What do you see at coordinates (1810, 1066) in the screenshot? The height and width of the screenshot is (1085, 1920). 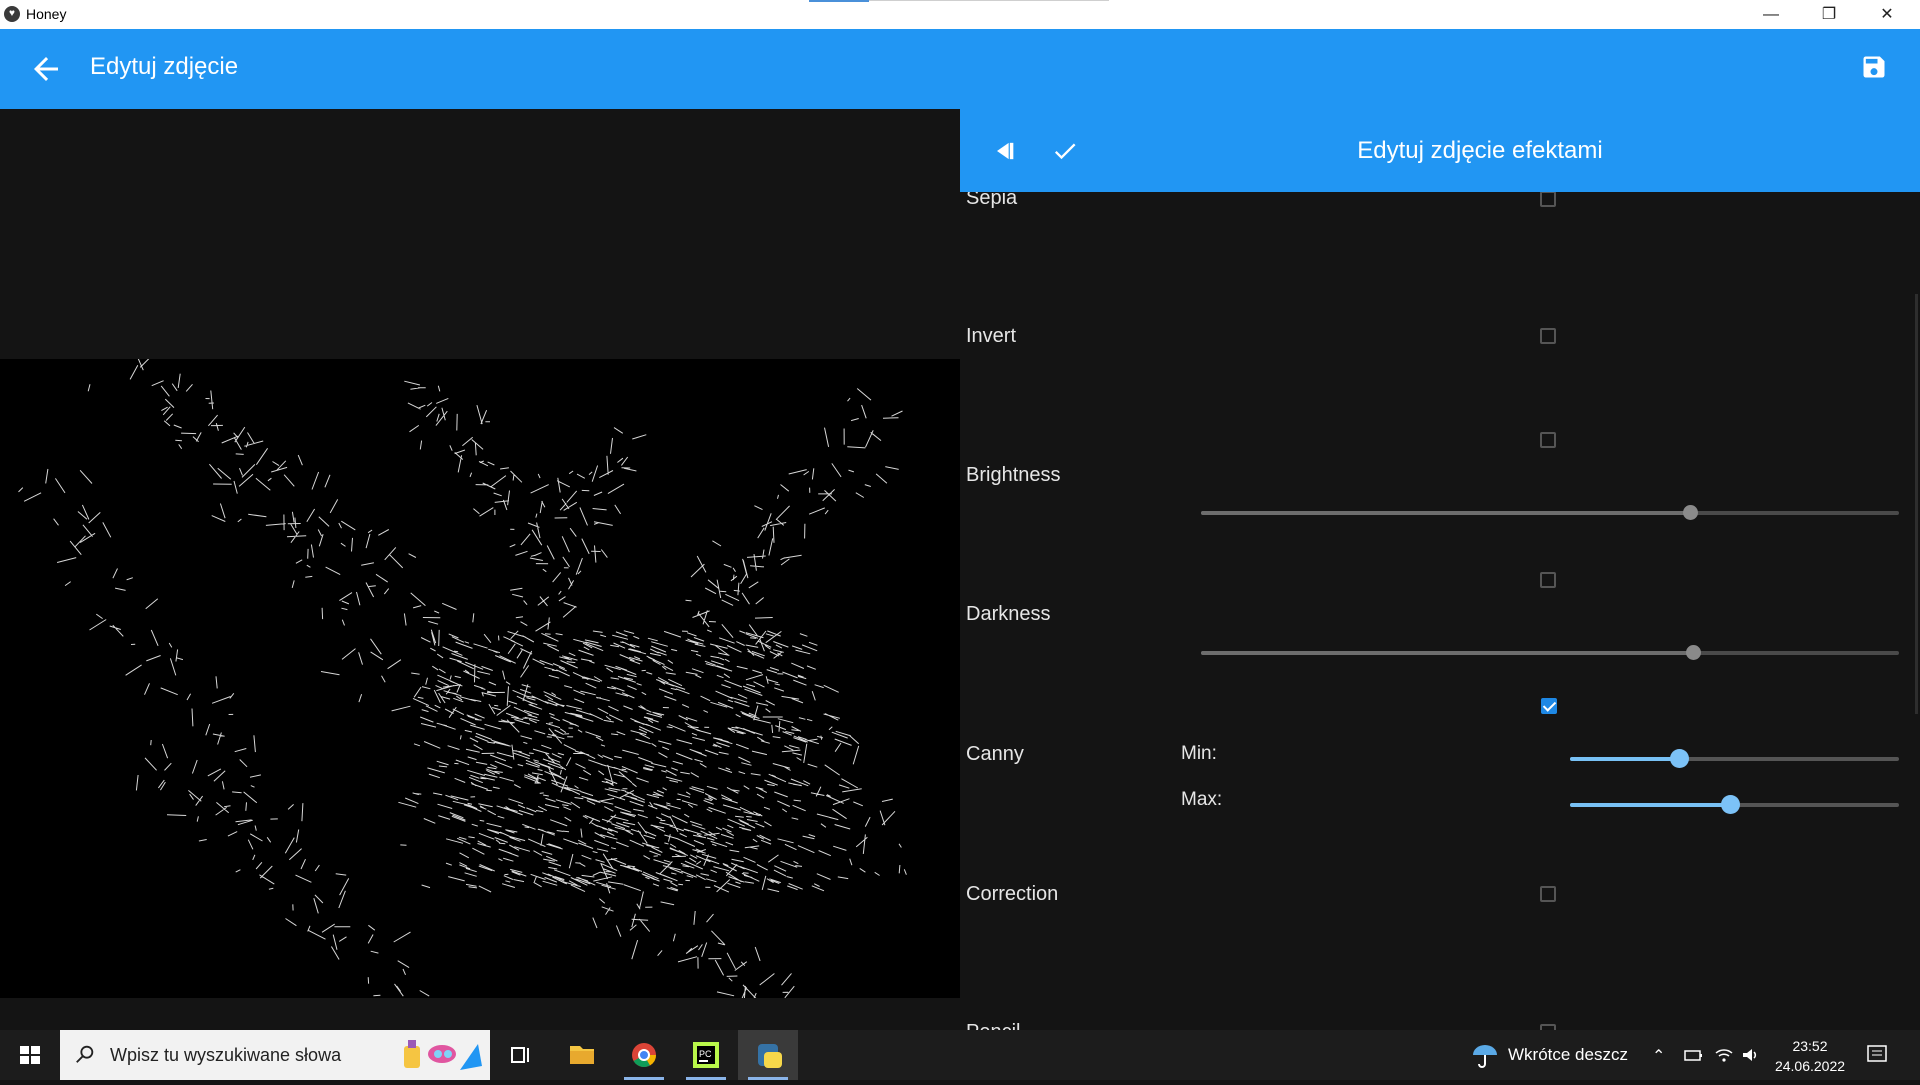 I see `clock-date: 24.06.2022` at bounding box center [1810, 1066].